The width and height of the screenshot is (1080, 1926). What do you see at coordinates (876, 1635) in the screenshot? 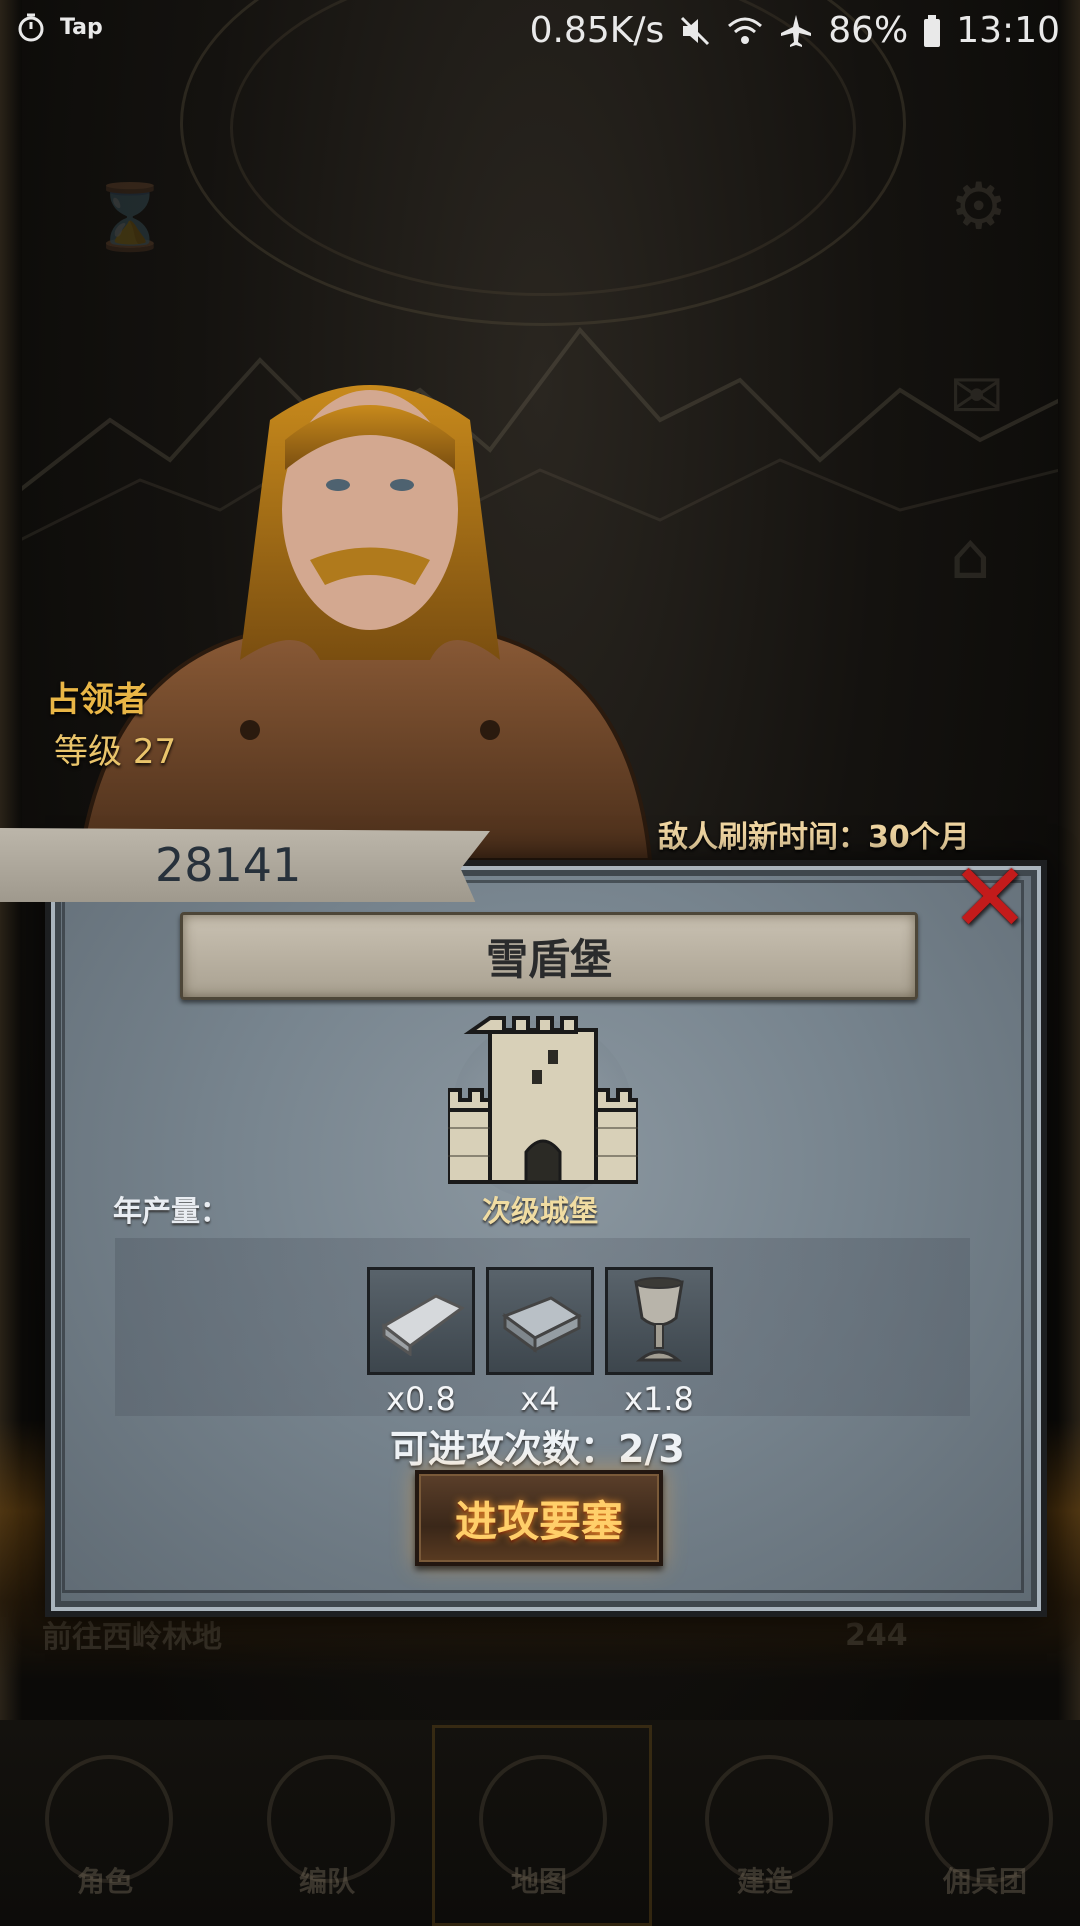
I see `background-resource-value: 244` at bounding box center [876, 1635].